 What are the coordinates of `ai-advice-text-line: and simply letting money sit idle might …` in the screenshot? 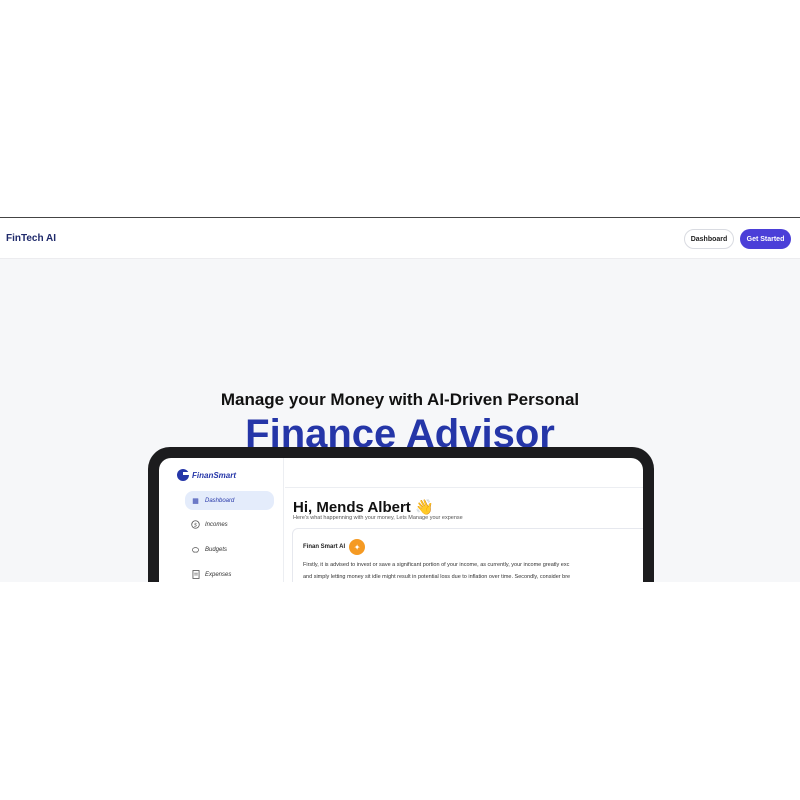 It's located at (437, 577).